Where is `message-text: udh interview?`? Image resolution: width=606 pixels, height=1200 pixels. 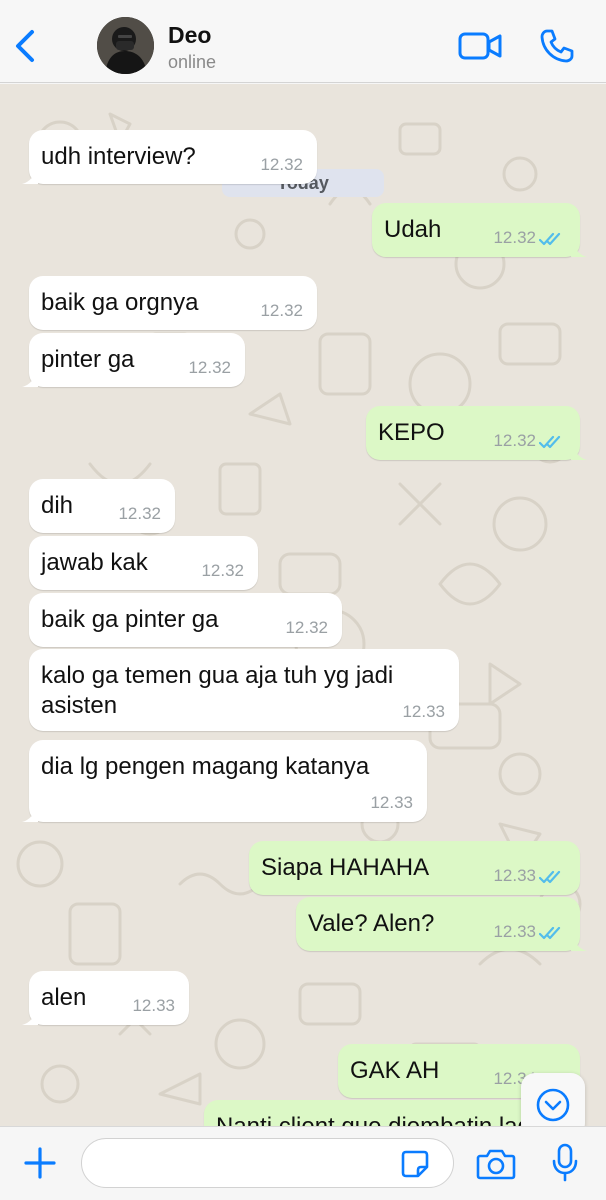 message-text: udh interview? is located at coordinates (118, 156).